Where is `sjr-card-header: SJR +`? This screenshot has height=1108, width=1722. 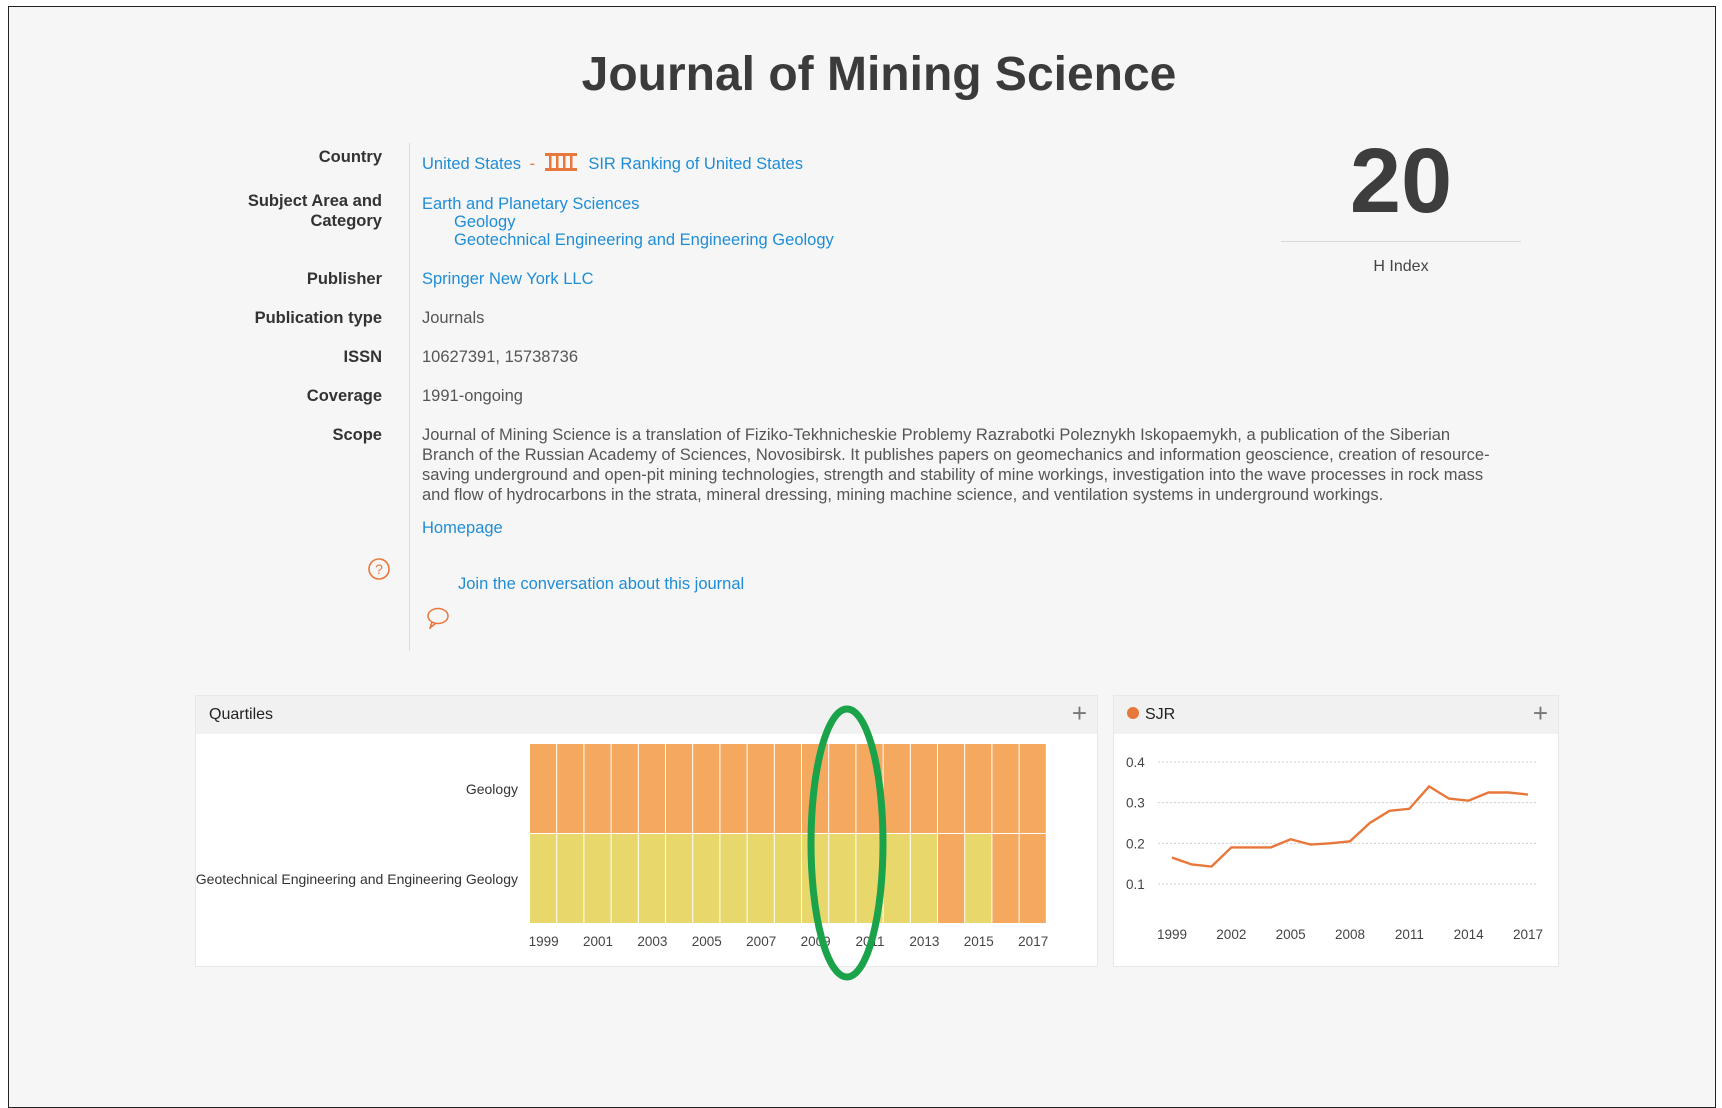
sjr-card-header: SJR + is located at coordinates (1336, 715).